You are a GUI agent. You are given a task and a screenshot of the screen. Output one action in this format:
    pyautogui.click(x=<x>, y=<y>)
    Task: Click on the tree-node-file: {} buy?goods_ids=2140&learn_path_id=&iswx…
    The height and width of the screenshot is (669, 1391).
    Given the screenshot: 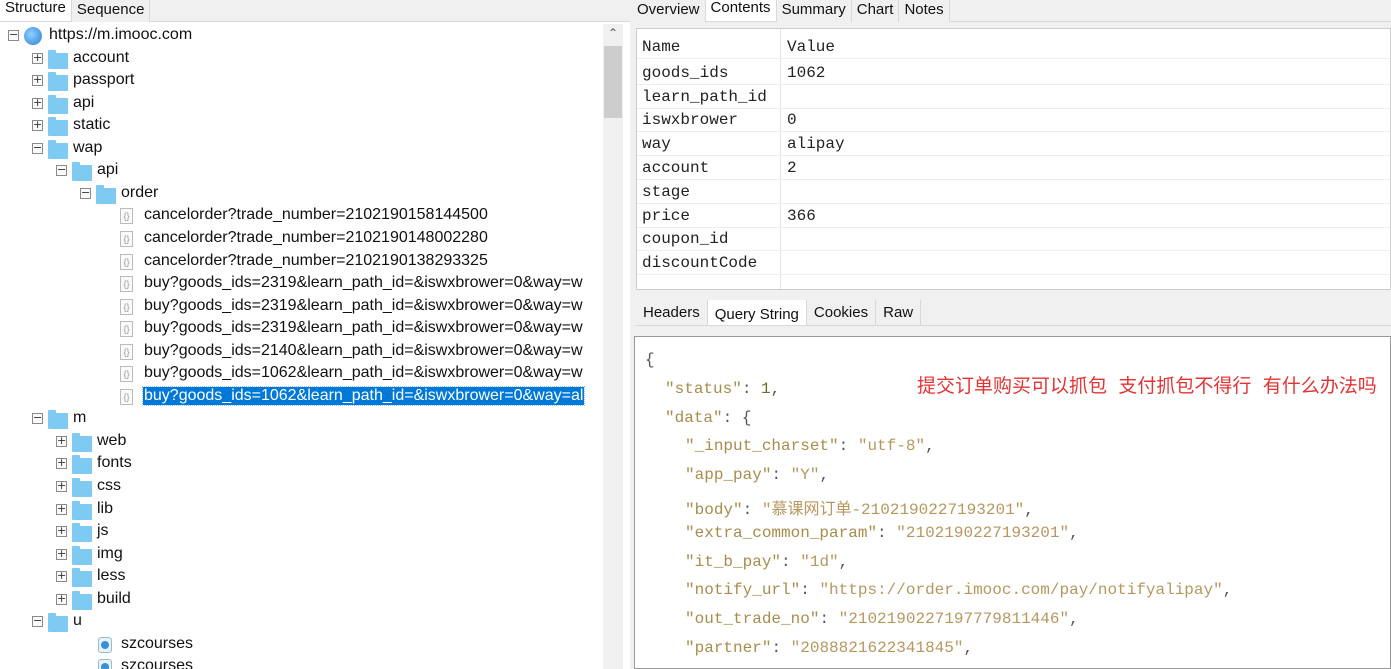 What is the action you would take?
    pyautogui.click(x=300, y=352)
    